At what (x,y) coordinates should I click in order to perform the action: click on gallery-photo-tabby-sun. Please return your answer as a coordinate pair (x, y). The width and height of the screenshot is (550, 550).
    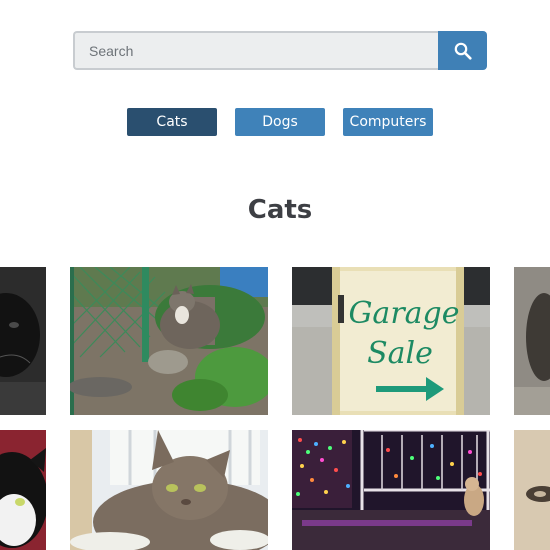
    Looking at the image, I should click on (169, 490).